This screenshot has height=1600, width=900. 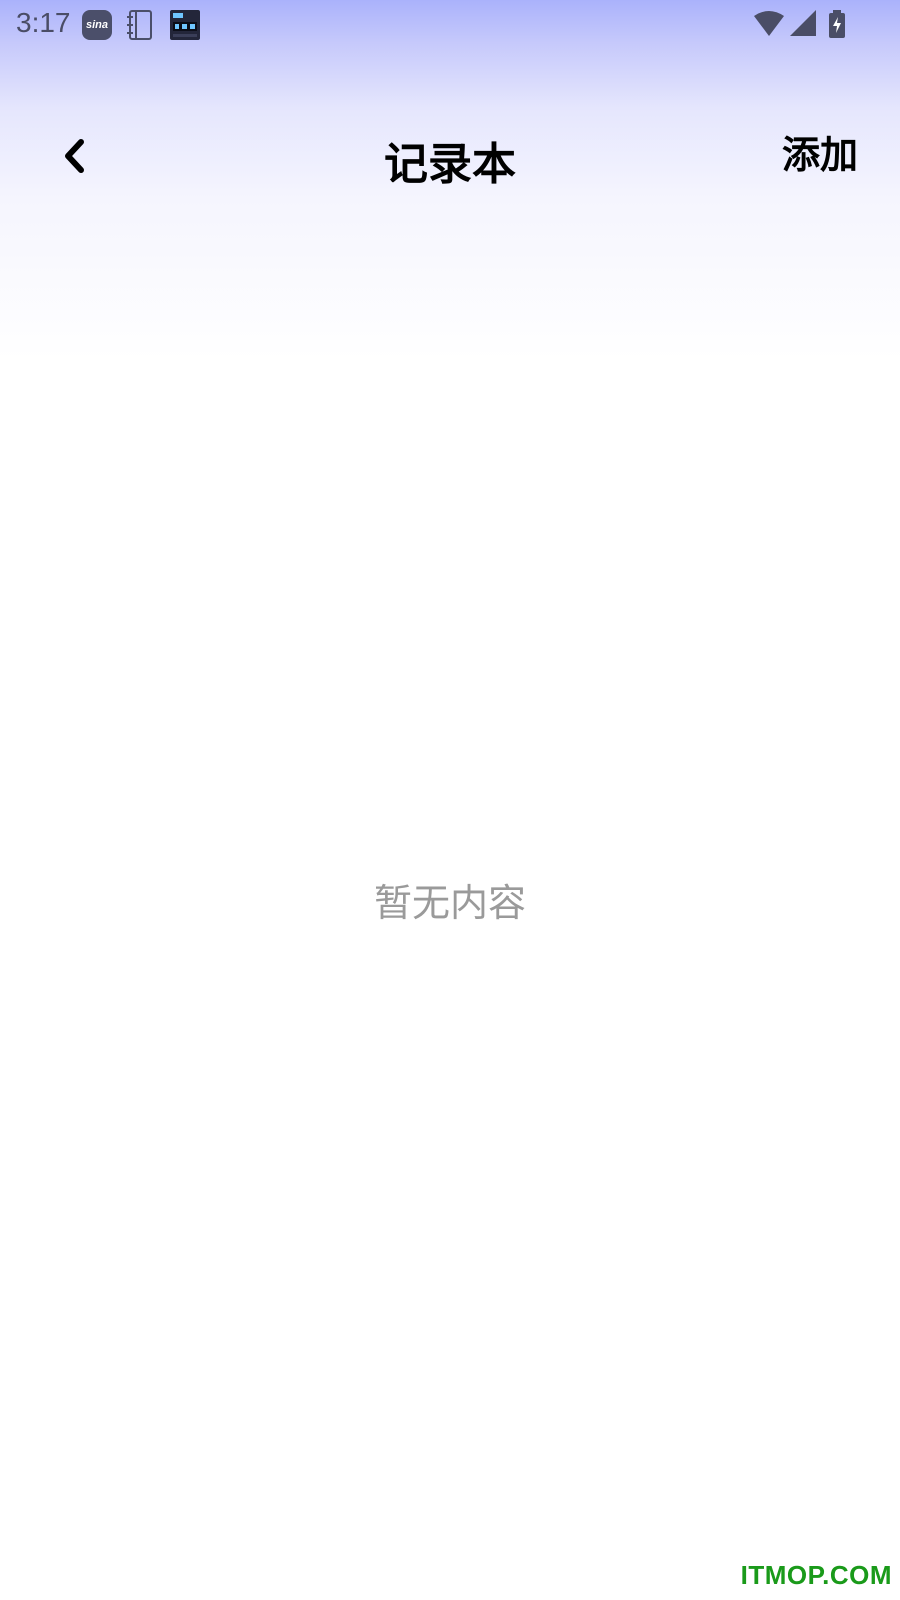 I want to click on sina-icon-label: sina, so click(x=96, y=25).